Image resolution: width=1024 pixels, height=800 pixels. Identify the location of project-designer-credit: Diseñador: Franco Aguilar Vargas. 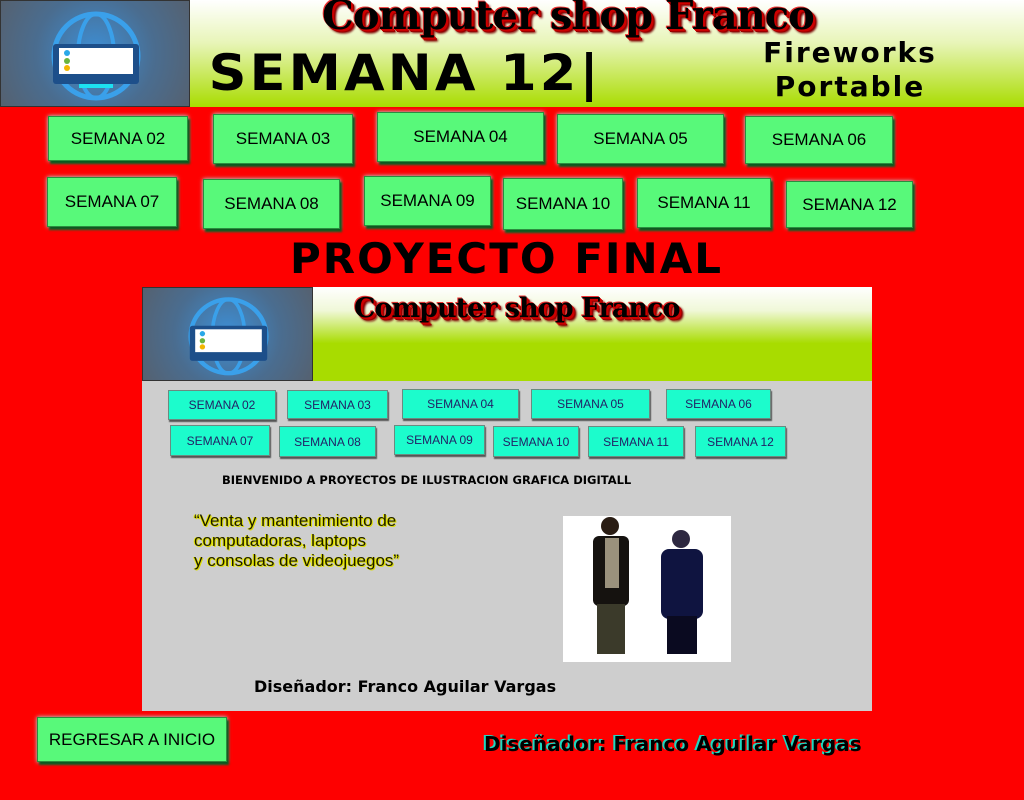
(405, 686).